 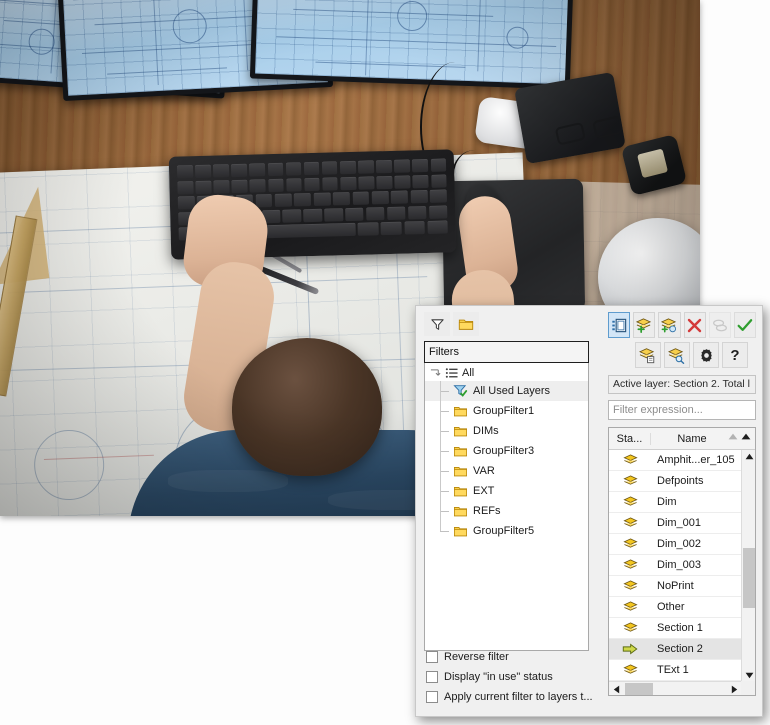 I want to click on filter-item-label: VAR, so click(x=484, y=471).